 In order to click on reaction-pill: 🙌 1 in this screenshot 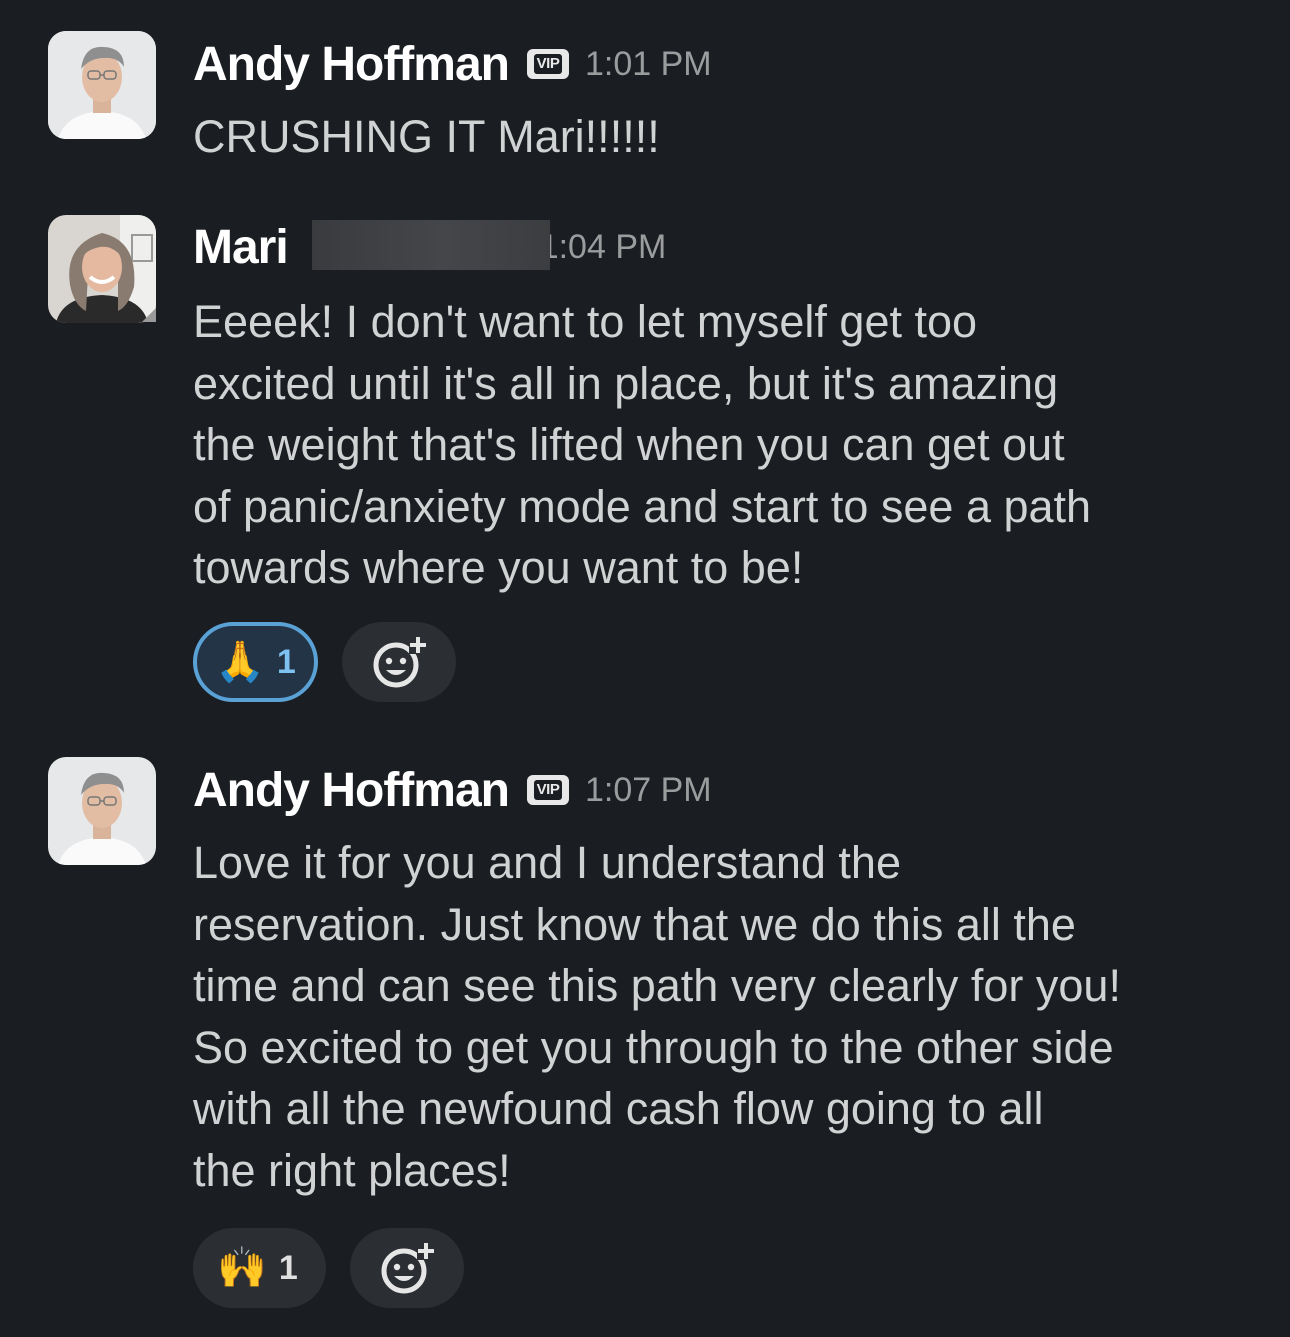, I will do `click(259, 1268)`.